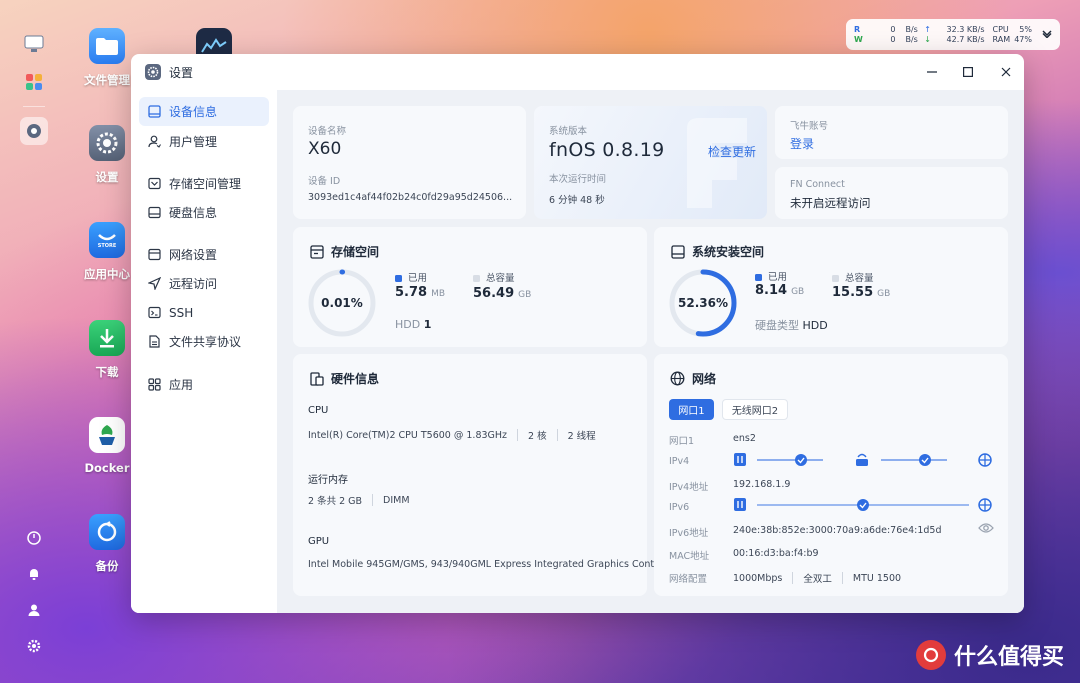 Image resolution: width=1080 pixels, height=683 pixels. Describe the element at coordinates (107, 80) in the screenshot. I see `app-label: 文件管理` at that location.